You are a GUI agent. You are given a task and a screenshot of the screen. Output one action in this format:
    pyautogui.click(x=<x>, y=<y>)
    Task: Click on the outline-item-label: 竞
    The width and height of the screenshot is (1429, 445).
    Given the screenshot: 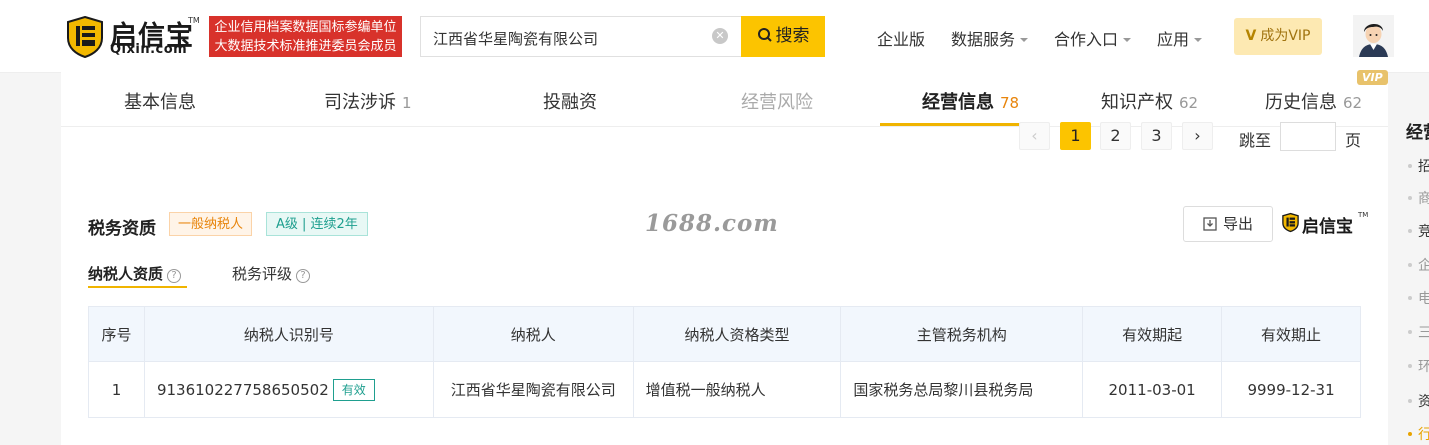 What is the action you would take?
    pyautogui.click(x=1423, y=232)
    